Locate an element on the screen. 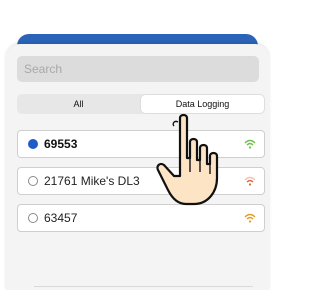 The width and height of the screenshot is (320, 290). bottom-divider is located at coordinates (143, 286).